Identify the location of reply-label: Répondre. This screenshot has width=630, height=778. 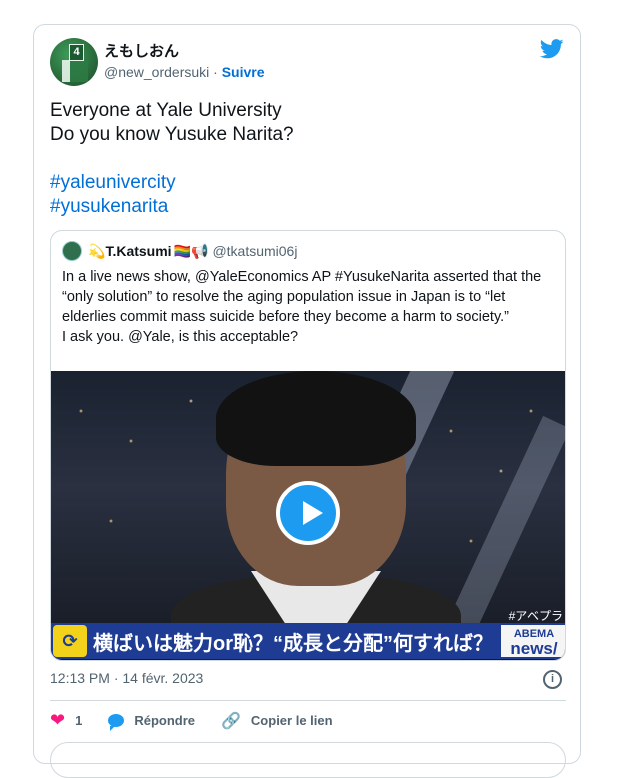
(164, 720).